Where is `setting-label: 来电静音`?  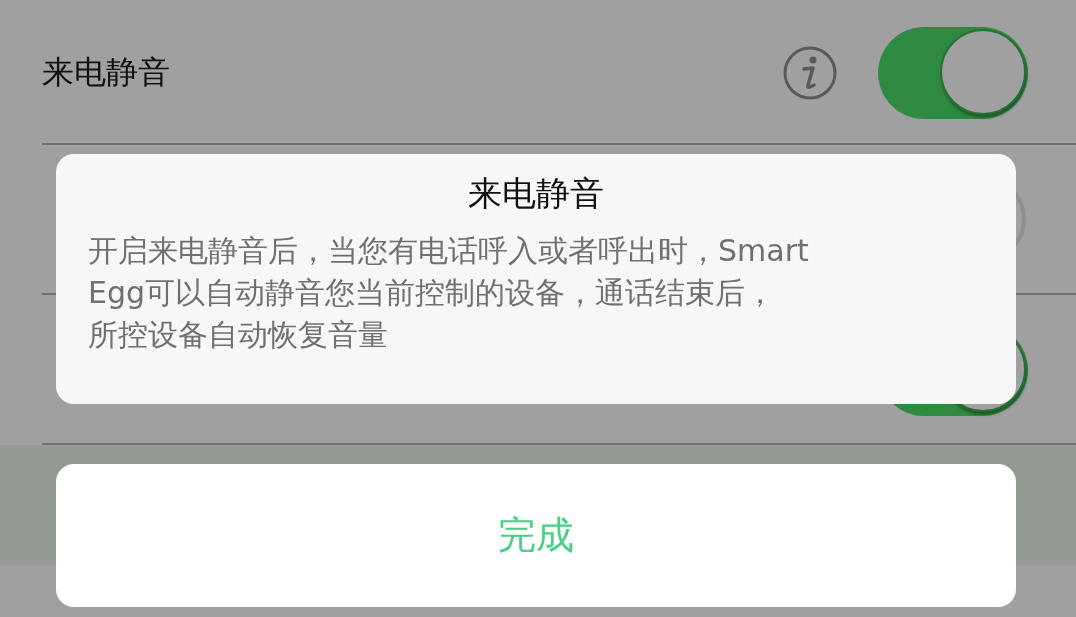 setting-label: 来电静音 is located at coordinates (106, 72).